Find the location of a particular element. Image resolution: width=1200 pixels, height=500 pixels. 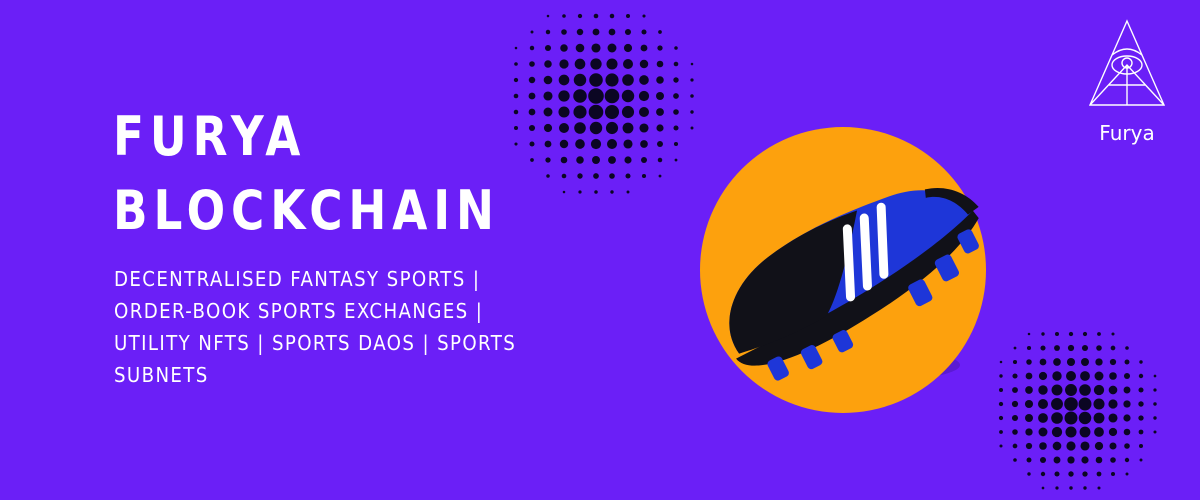

tagline-line-4: SUBNETS is located at coordinates (161, 375).